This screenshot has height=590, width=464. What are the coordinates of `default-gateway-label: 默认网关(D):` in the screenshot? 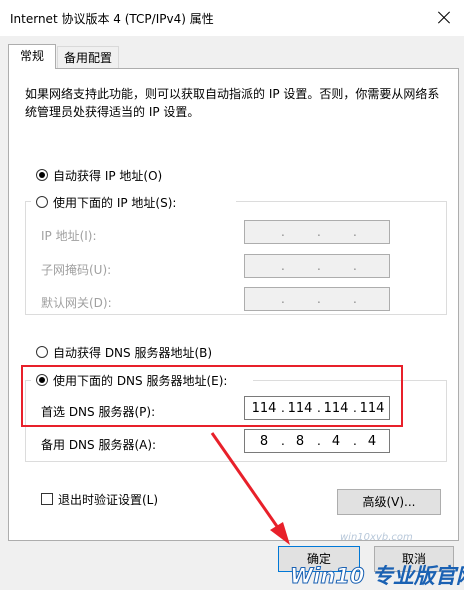 It's located at (76, 303).